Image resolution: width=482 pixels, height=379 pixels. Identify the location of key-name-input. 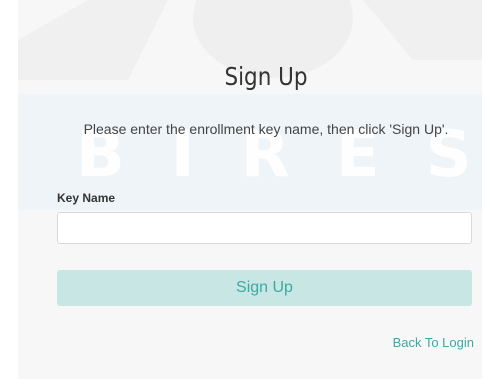
(264, 228).